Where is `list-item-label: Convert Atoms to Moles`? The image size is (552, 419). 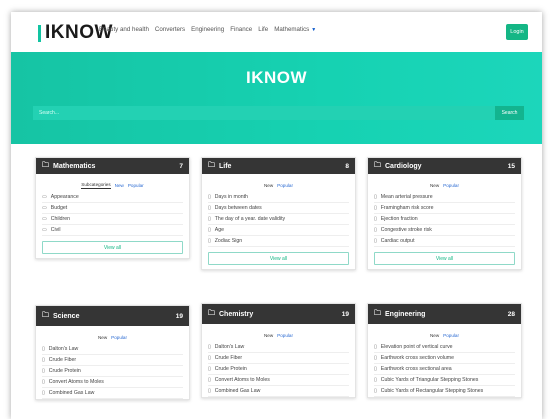
list-item-label: Convert Atoms to Moles is located at coordinates (242, 380).